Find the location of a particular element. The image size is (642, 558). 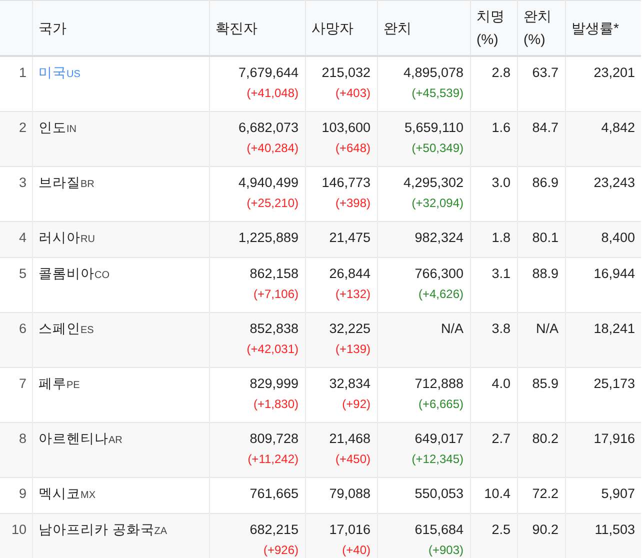

change-value: (+25,210) is located at coordinates (272, 203).